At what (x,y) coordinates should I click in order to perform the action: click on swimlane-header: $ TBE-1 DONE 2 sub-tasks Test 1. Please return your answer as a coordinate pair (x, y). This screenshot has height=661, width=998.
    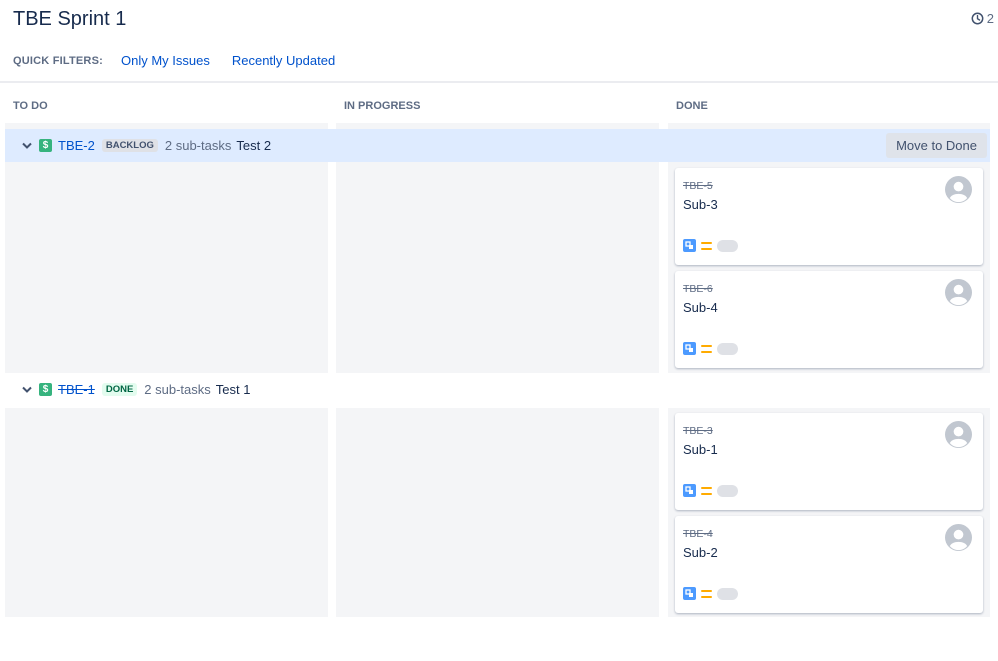
    Looking at the image, I should click on (497, 389).